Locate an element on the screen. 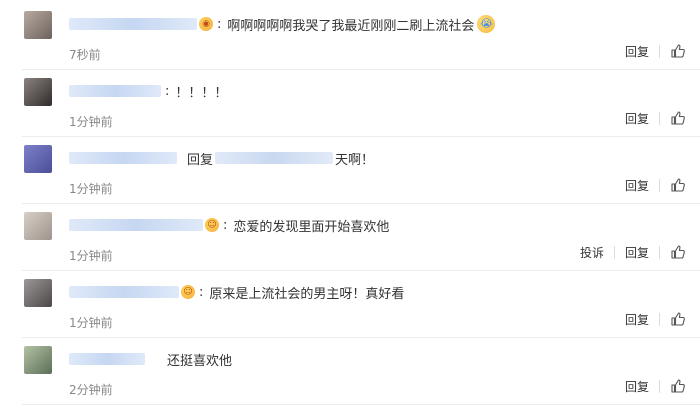 The height and width of the screenshot is (418, 700). reply-prefix: 回复 is located at coordinates (200, 160).